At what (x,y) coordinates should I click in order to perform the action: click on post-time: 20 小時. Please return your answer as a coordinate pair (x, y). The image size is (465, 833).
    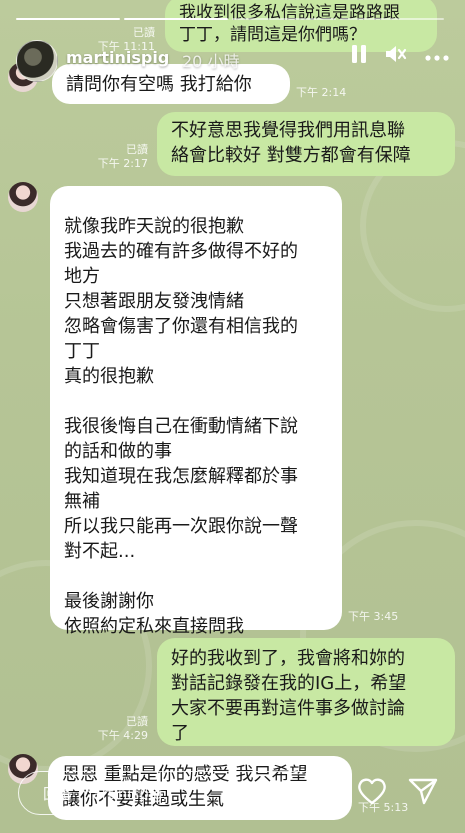
    Looking at the image, I should click on (211, 61).